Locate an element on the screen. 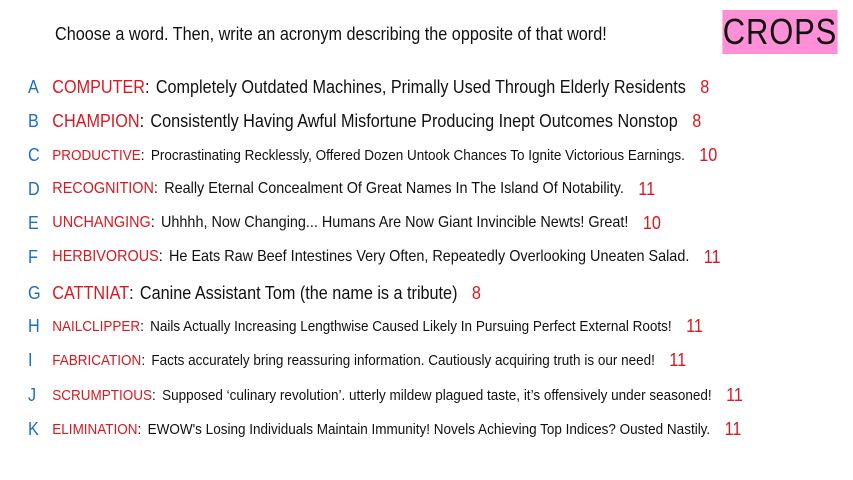 The width and height of the screenshot is (853, 480). entry-word: SCRUMPTIOUS is located at coordinates (102, 395).